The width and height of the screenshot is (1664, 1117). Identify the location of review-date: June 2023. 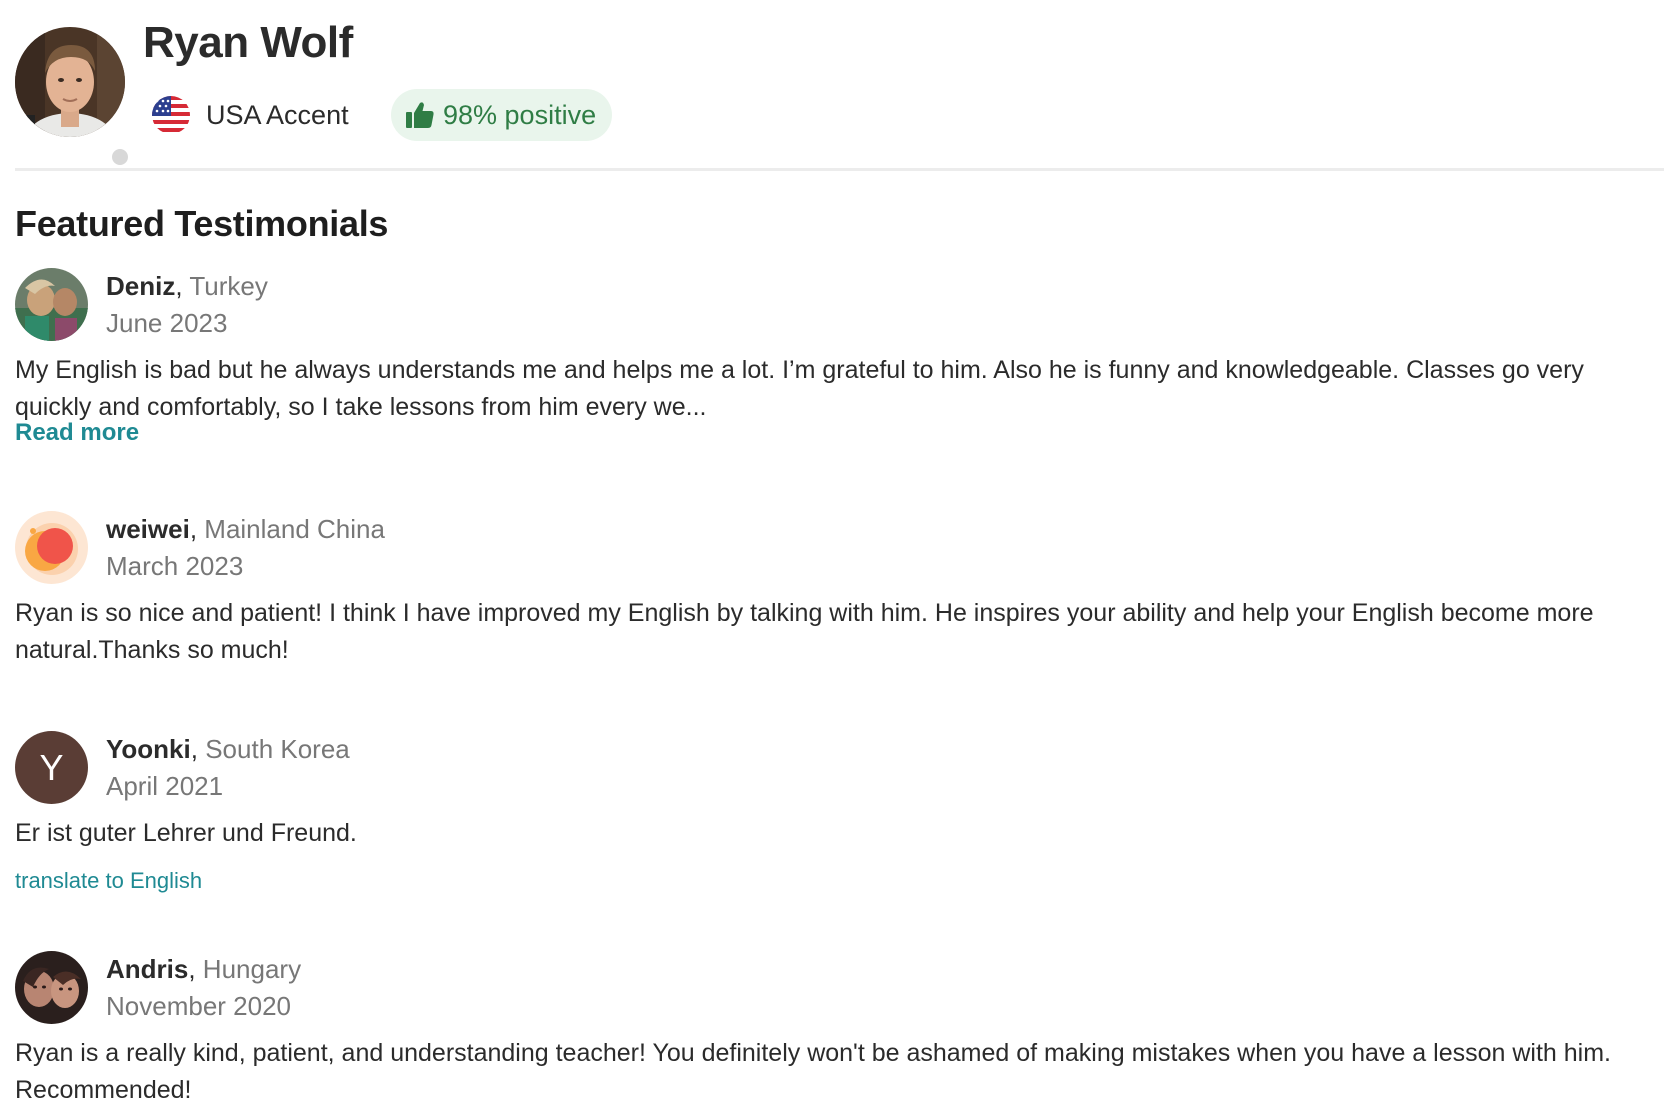
(167, 323).